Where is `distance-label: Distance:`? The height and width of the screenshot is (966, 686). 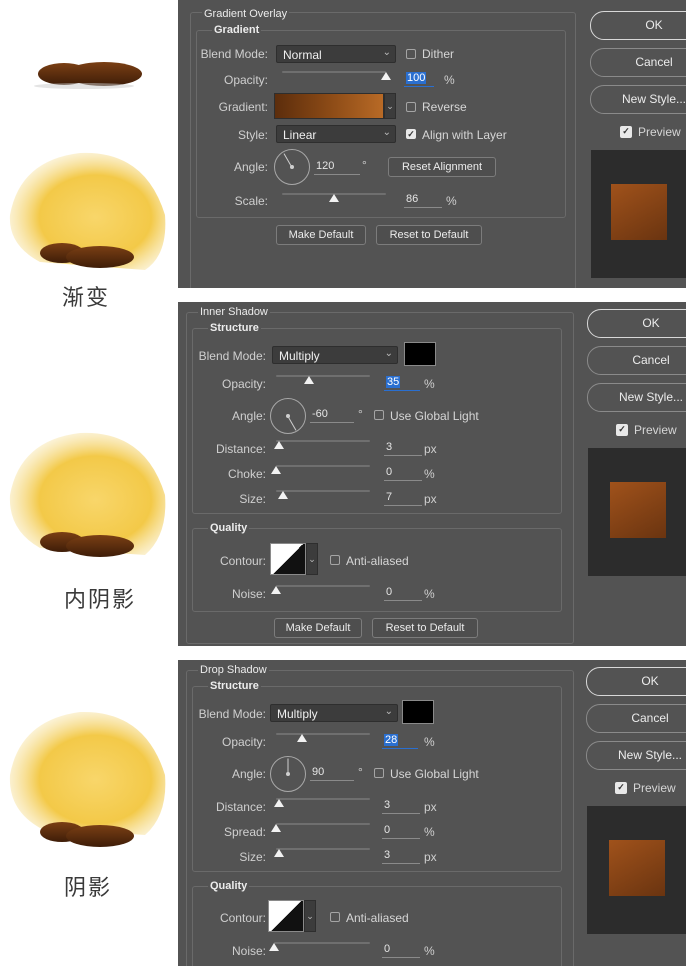 distance-label: Distance: is located at coordinates (240, 449).